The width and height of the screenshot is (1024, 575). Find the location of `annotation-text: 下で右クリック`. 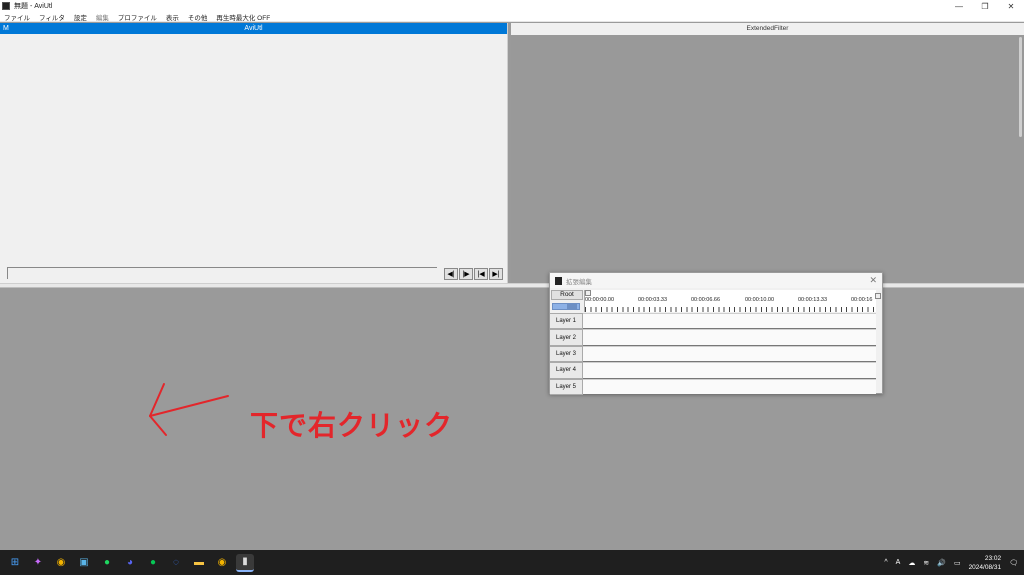

annotation-text: 下で右クリック is located at coordinates (352, 425).